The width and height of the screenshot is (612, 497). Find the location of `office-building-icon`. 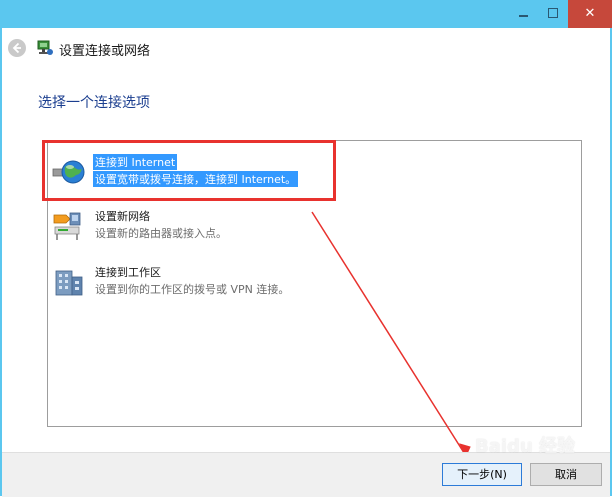

office-building-icon is located at coordinates (69, 283).